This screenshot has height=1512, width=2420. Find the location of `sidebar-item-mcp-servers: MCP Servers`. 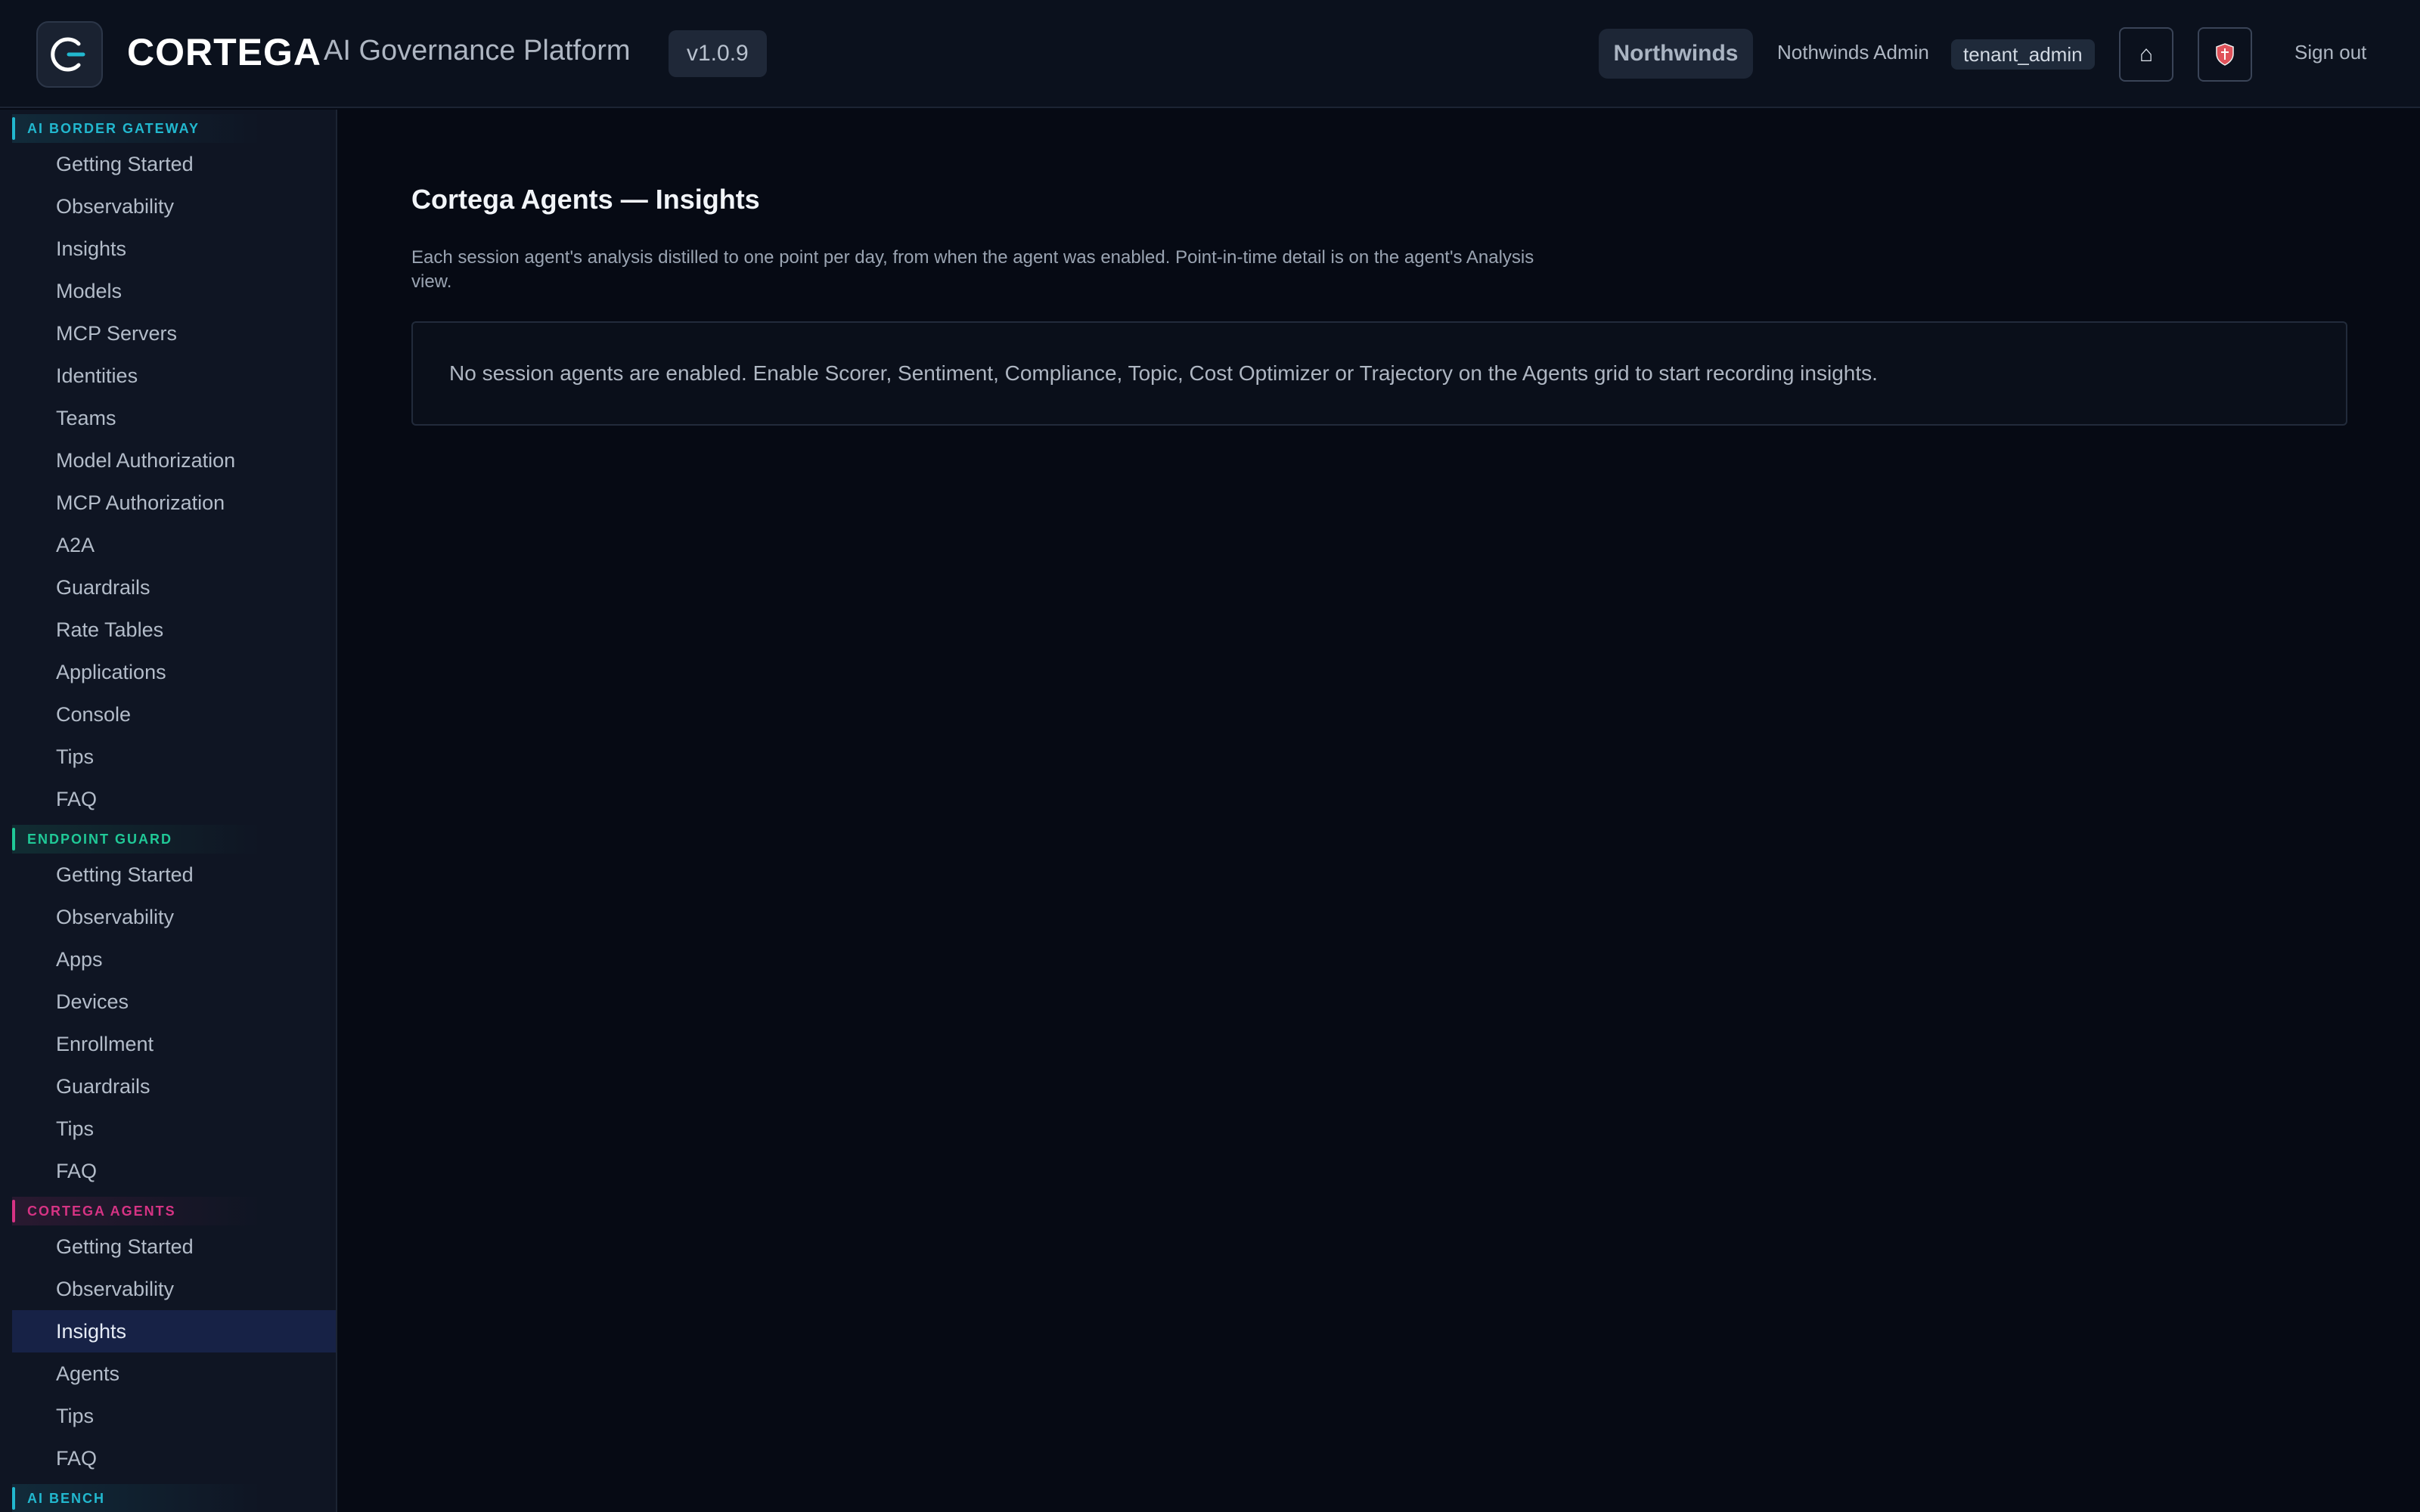

sidebar-item-mcp-servers: MCP Servers is located at coordinates (174, 333).